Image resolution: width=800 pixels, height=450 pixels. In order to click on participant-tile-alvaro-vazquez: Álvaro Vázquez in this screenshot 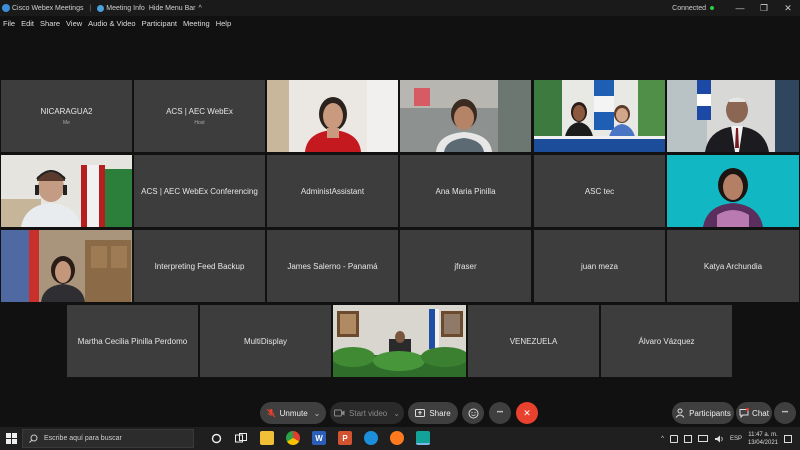, I will do `click(666, 341)`.